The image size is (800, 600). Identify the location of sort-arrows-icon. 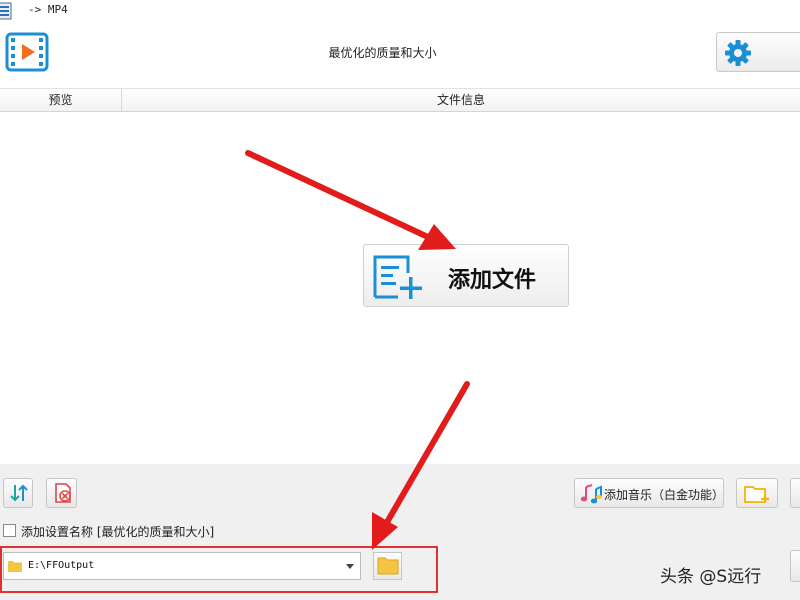
(19, 493).